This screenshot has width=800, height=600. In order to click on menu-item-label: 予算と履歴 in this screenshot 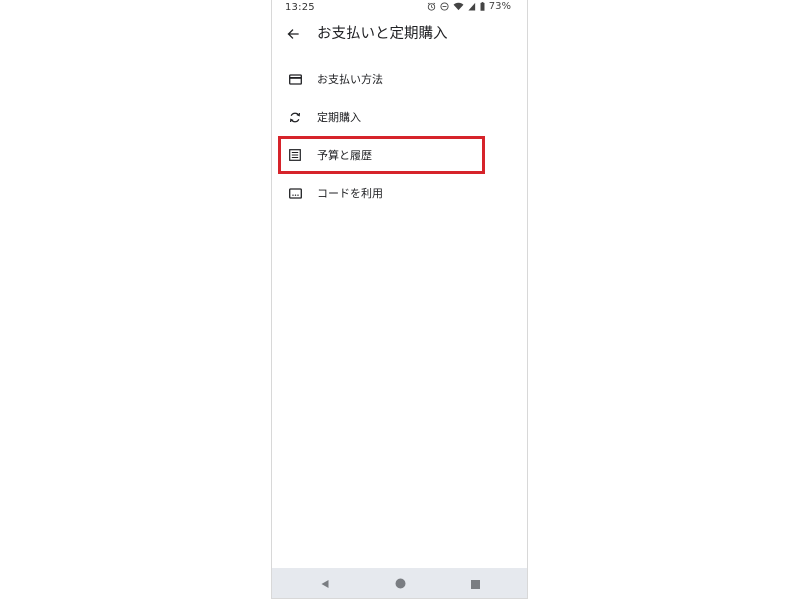, I will do `click(344, 155)`.